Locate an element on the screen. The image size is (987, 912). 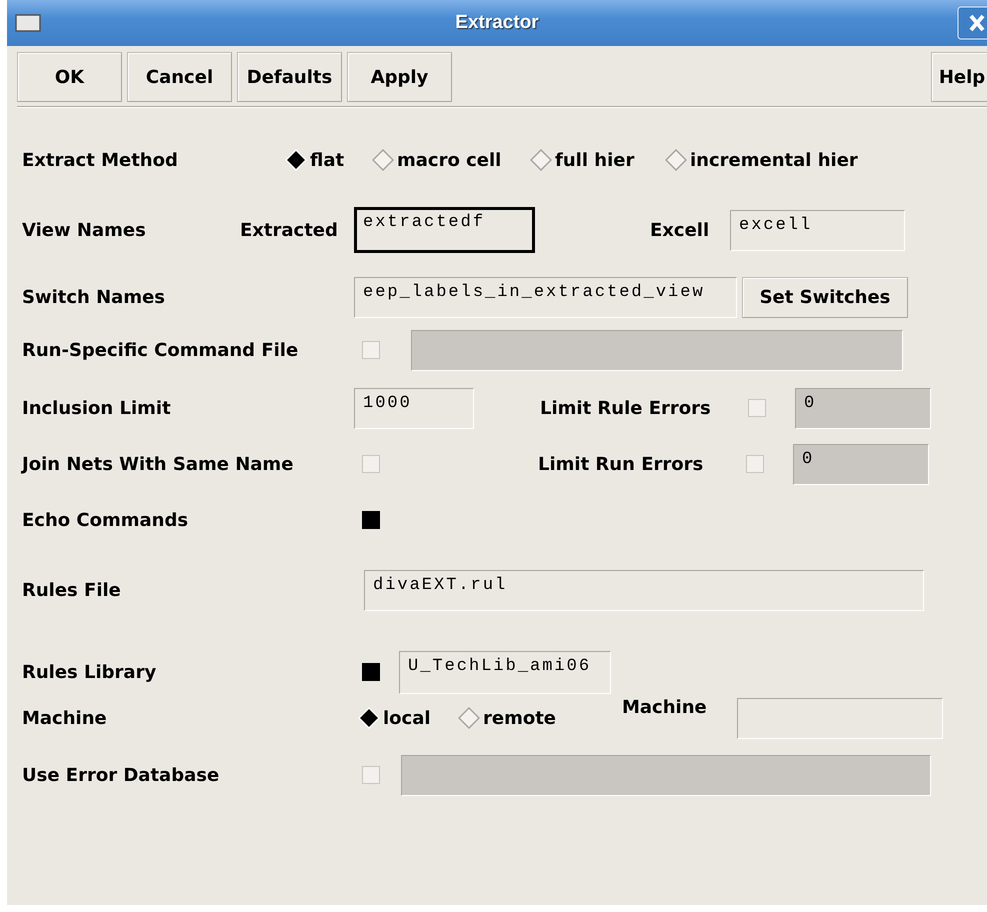
field-label: Limit Rule Errors is located at coordinates (626, 408).